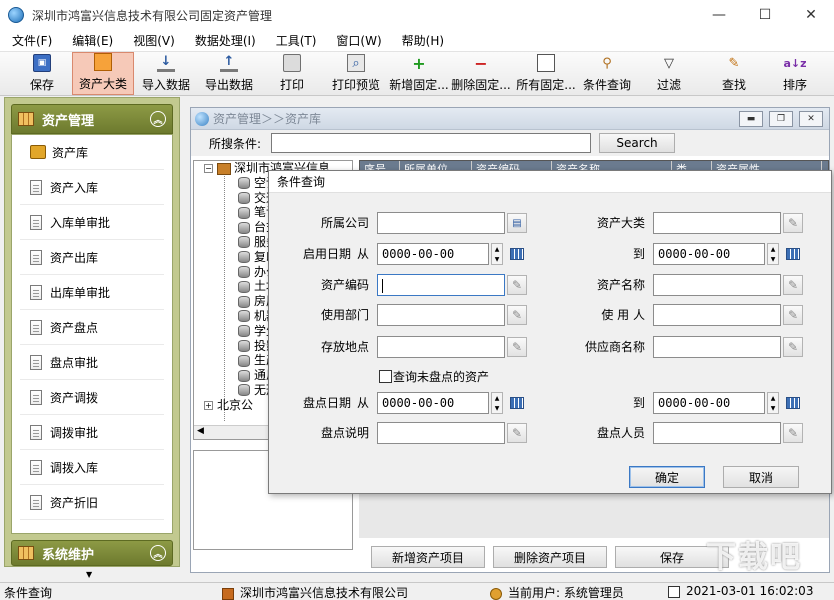 The width and height of the screenshot is (834, 600). I want to click on uncounted-checkbox, so click(385, 376).